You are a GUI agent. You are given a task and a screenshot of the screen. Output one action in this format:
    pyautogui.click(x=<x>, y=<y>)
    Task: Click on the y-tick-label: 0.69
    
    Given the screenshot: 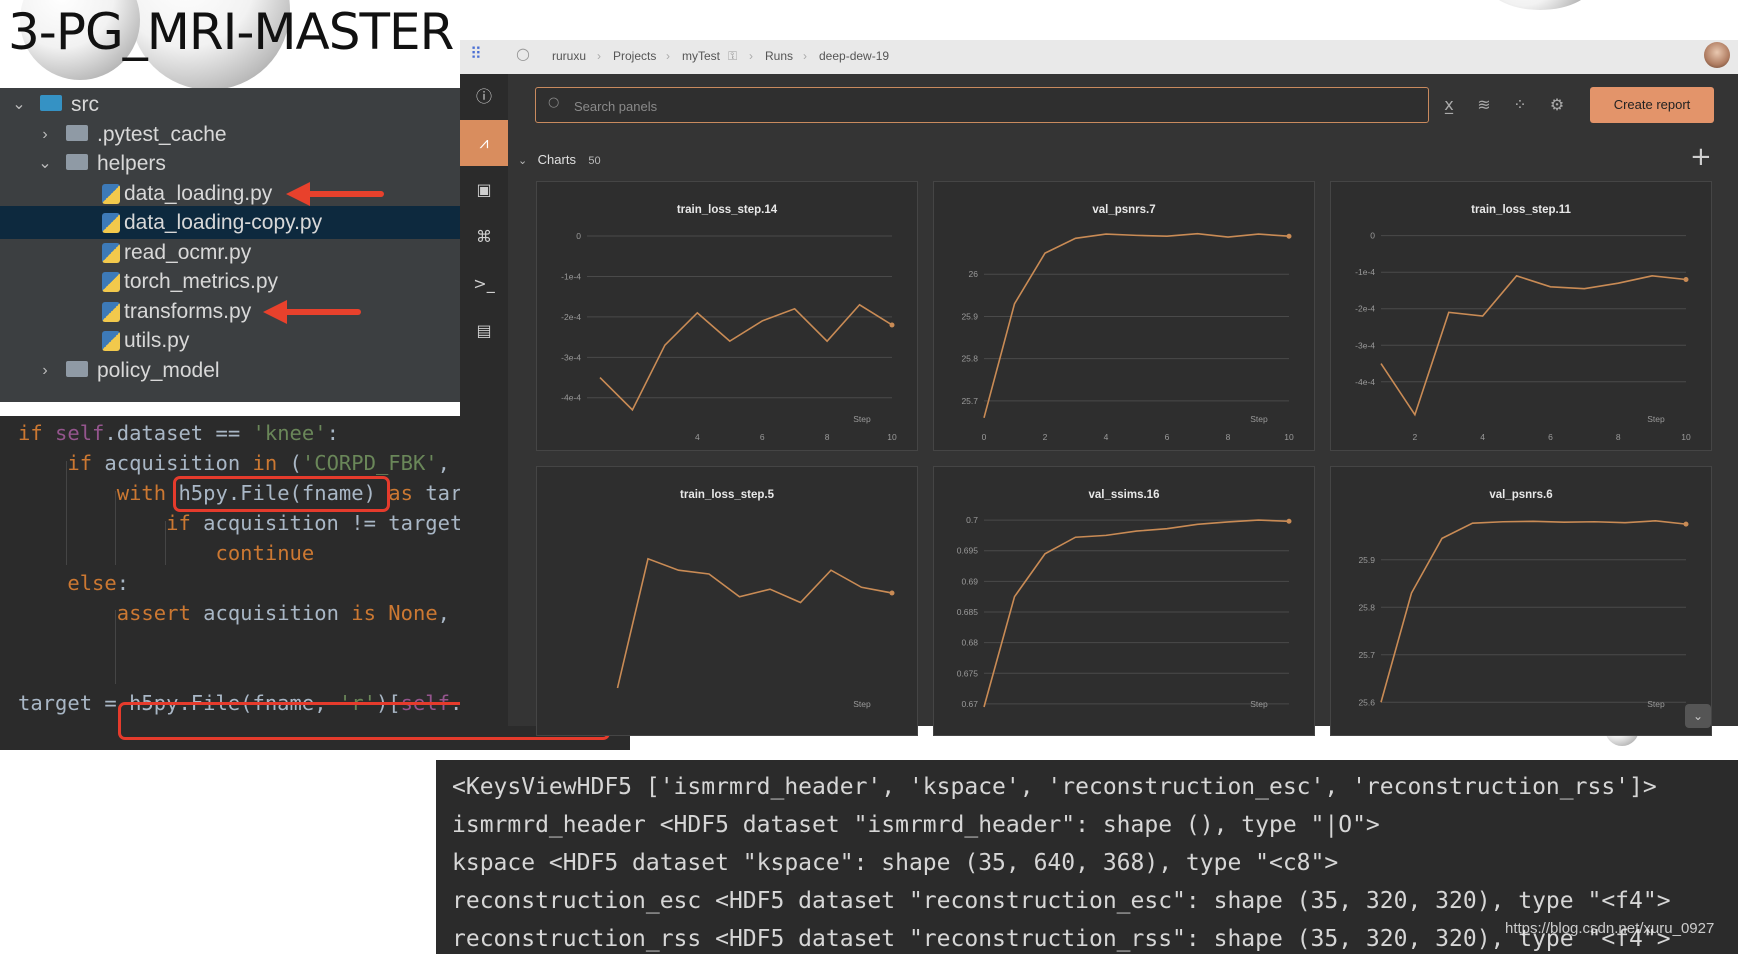 What is the action you would take?
    pyautogui.click(x=969, y=581)
    